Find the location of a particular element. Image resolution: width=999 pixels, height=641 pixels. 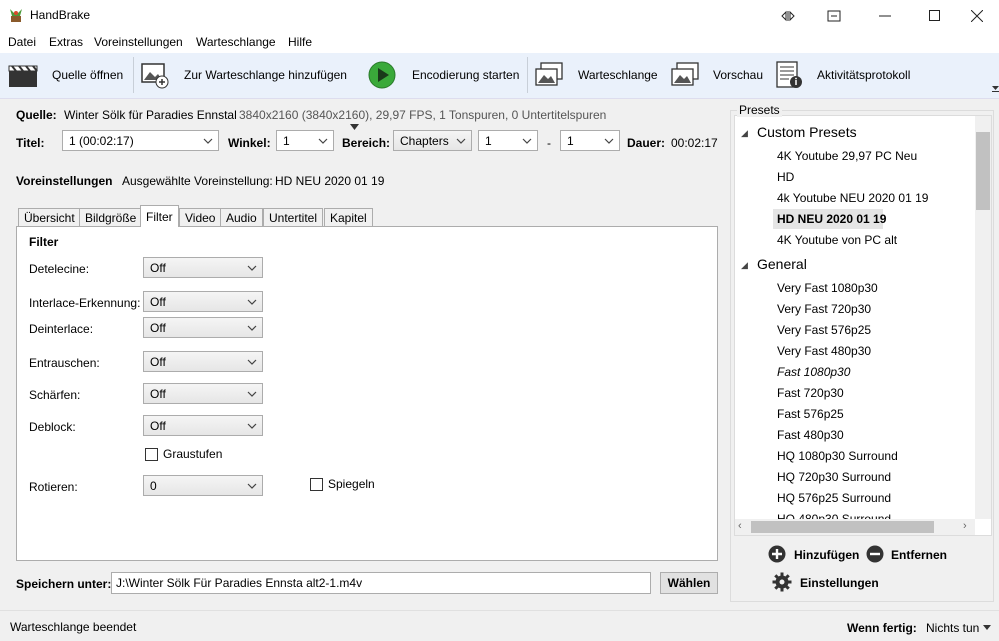

menu-warteschlange: Warteschlange is located at coordinates (236, 42).